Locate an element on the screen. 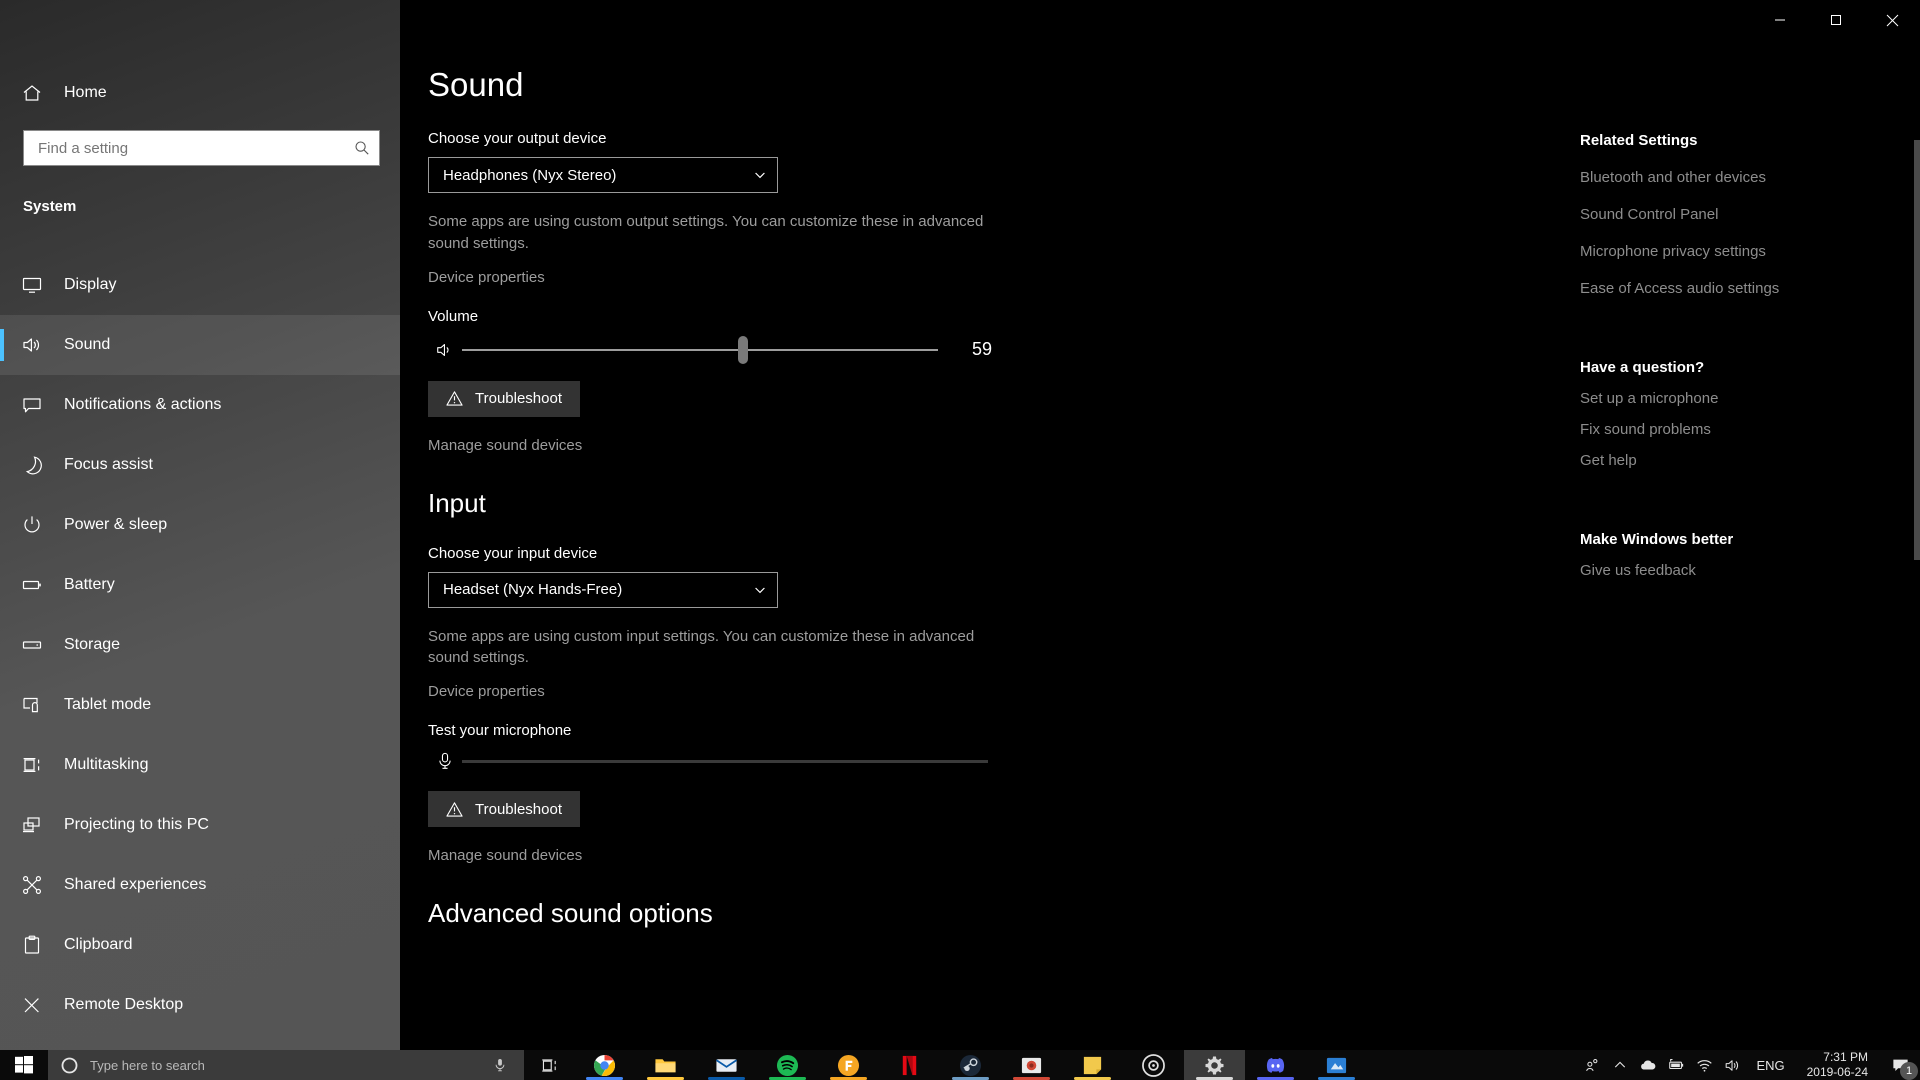  sidebar-item-remote-desktop: Remote Desktop is located at coordinates (200, 1005).